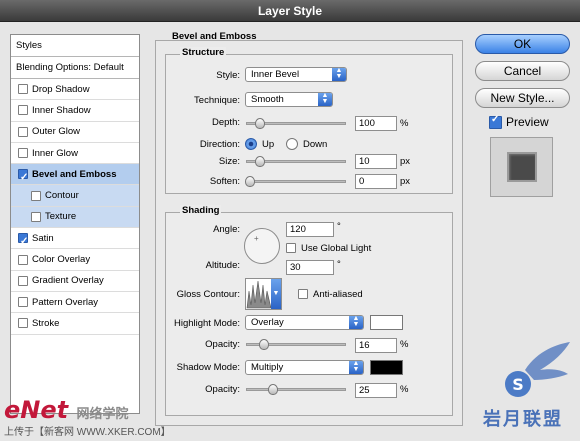 This screenshot has height=441, width=580. I want to click on soften-slider-knob, so click(250, 181).